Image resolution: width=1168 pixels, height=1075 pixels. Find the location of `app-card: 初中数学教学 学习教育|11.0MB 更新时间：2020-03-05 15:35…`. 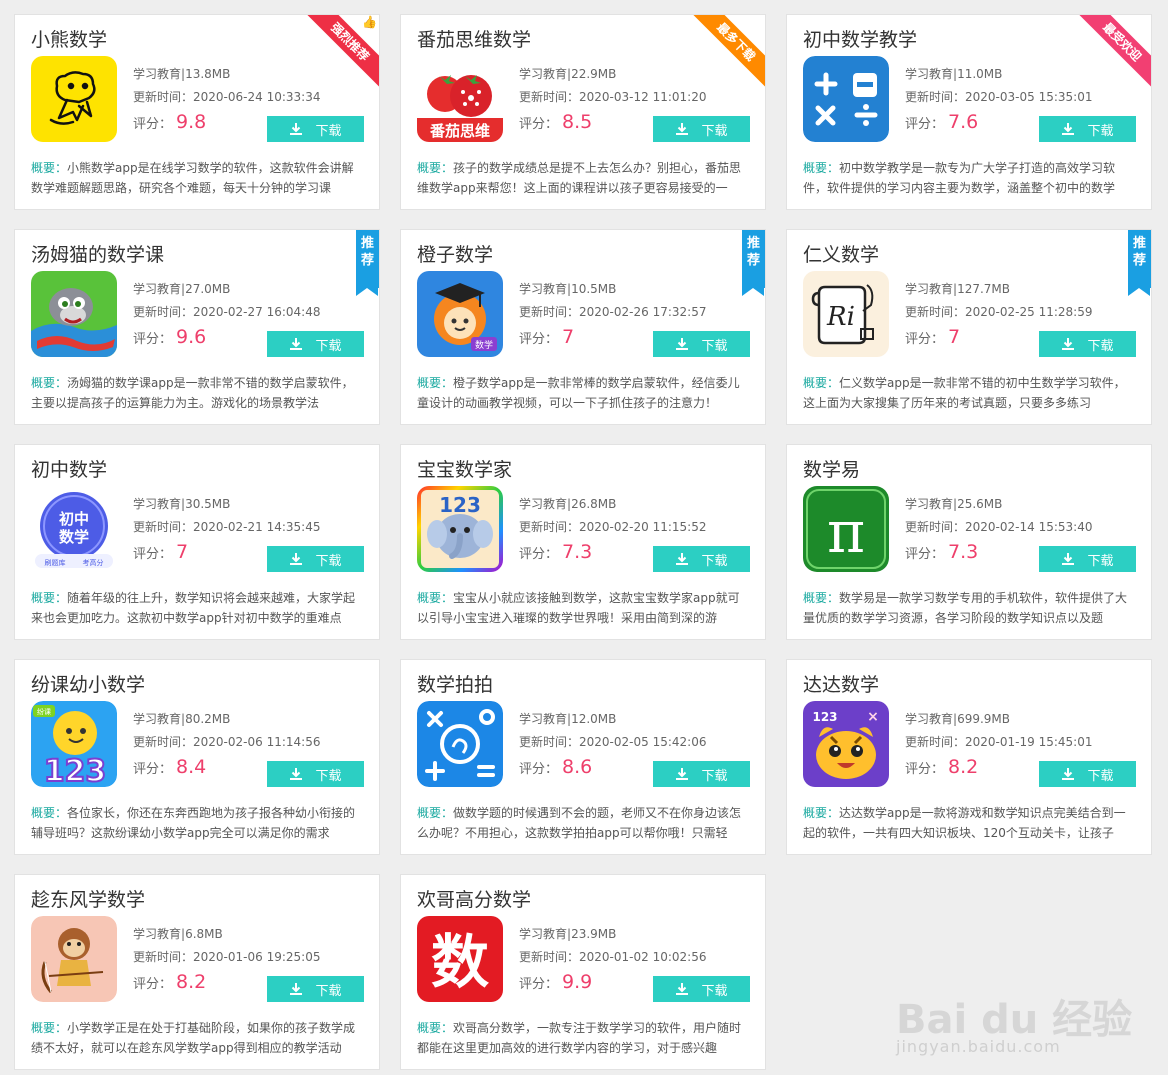

app-card: 初中数学教学 学习教育|11.0MB 更新时间：2020-03-05 15:35… is located at coordinates (969, 112).